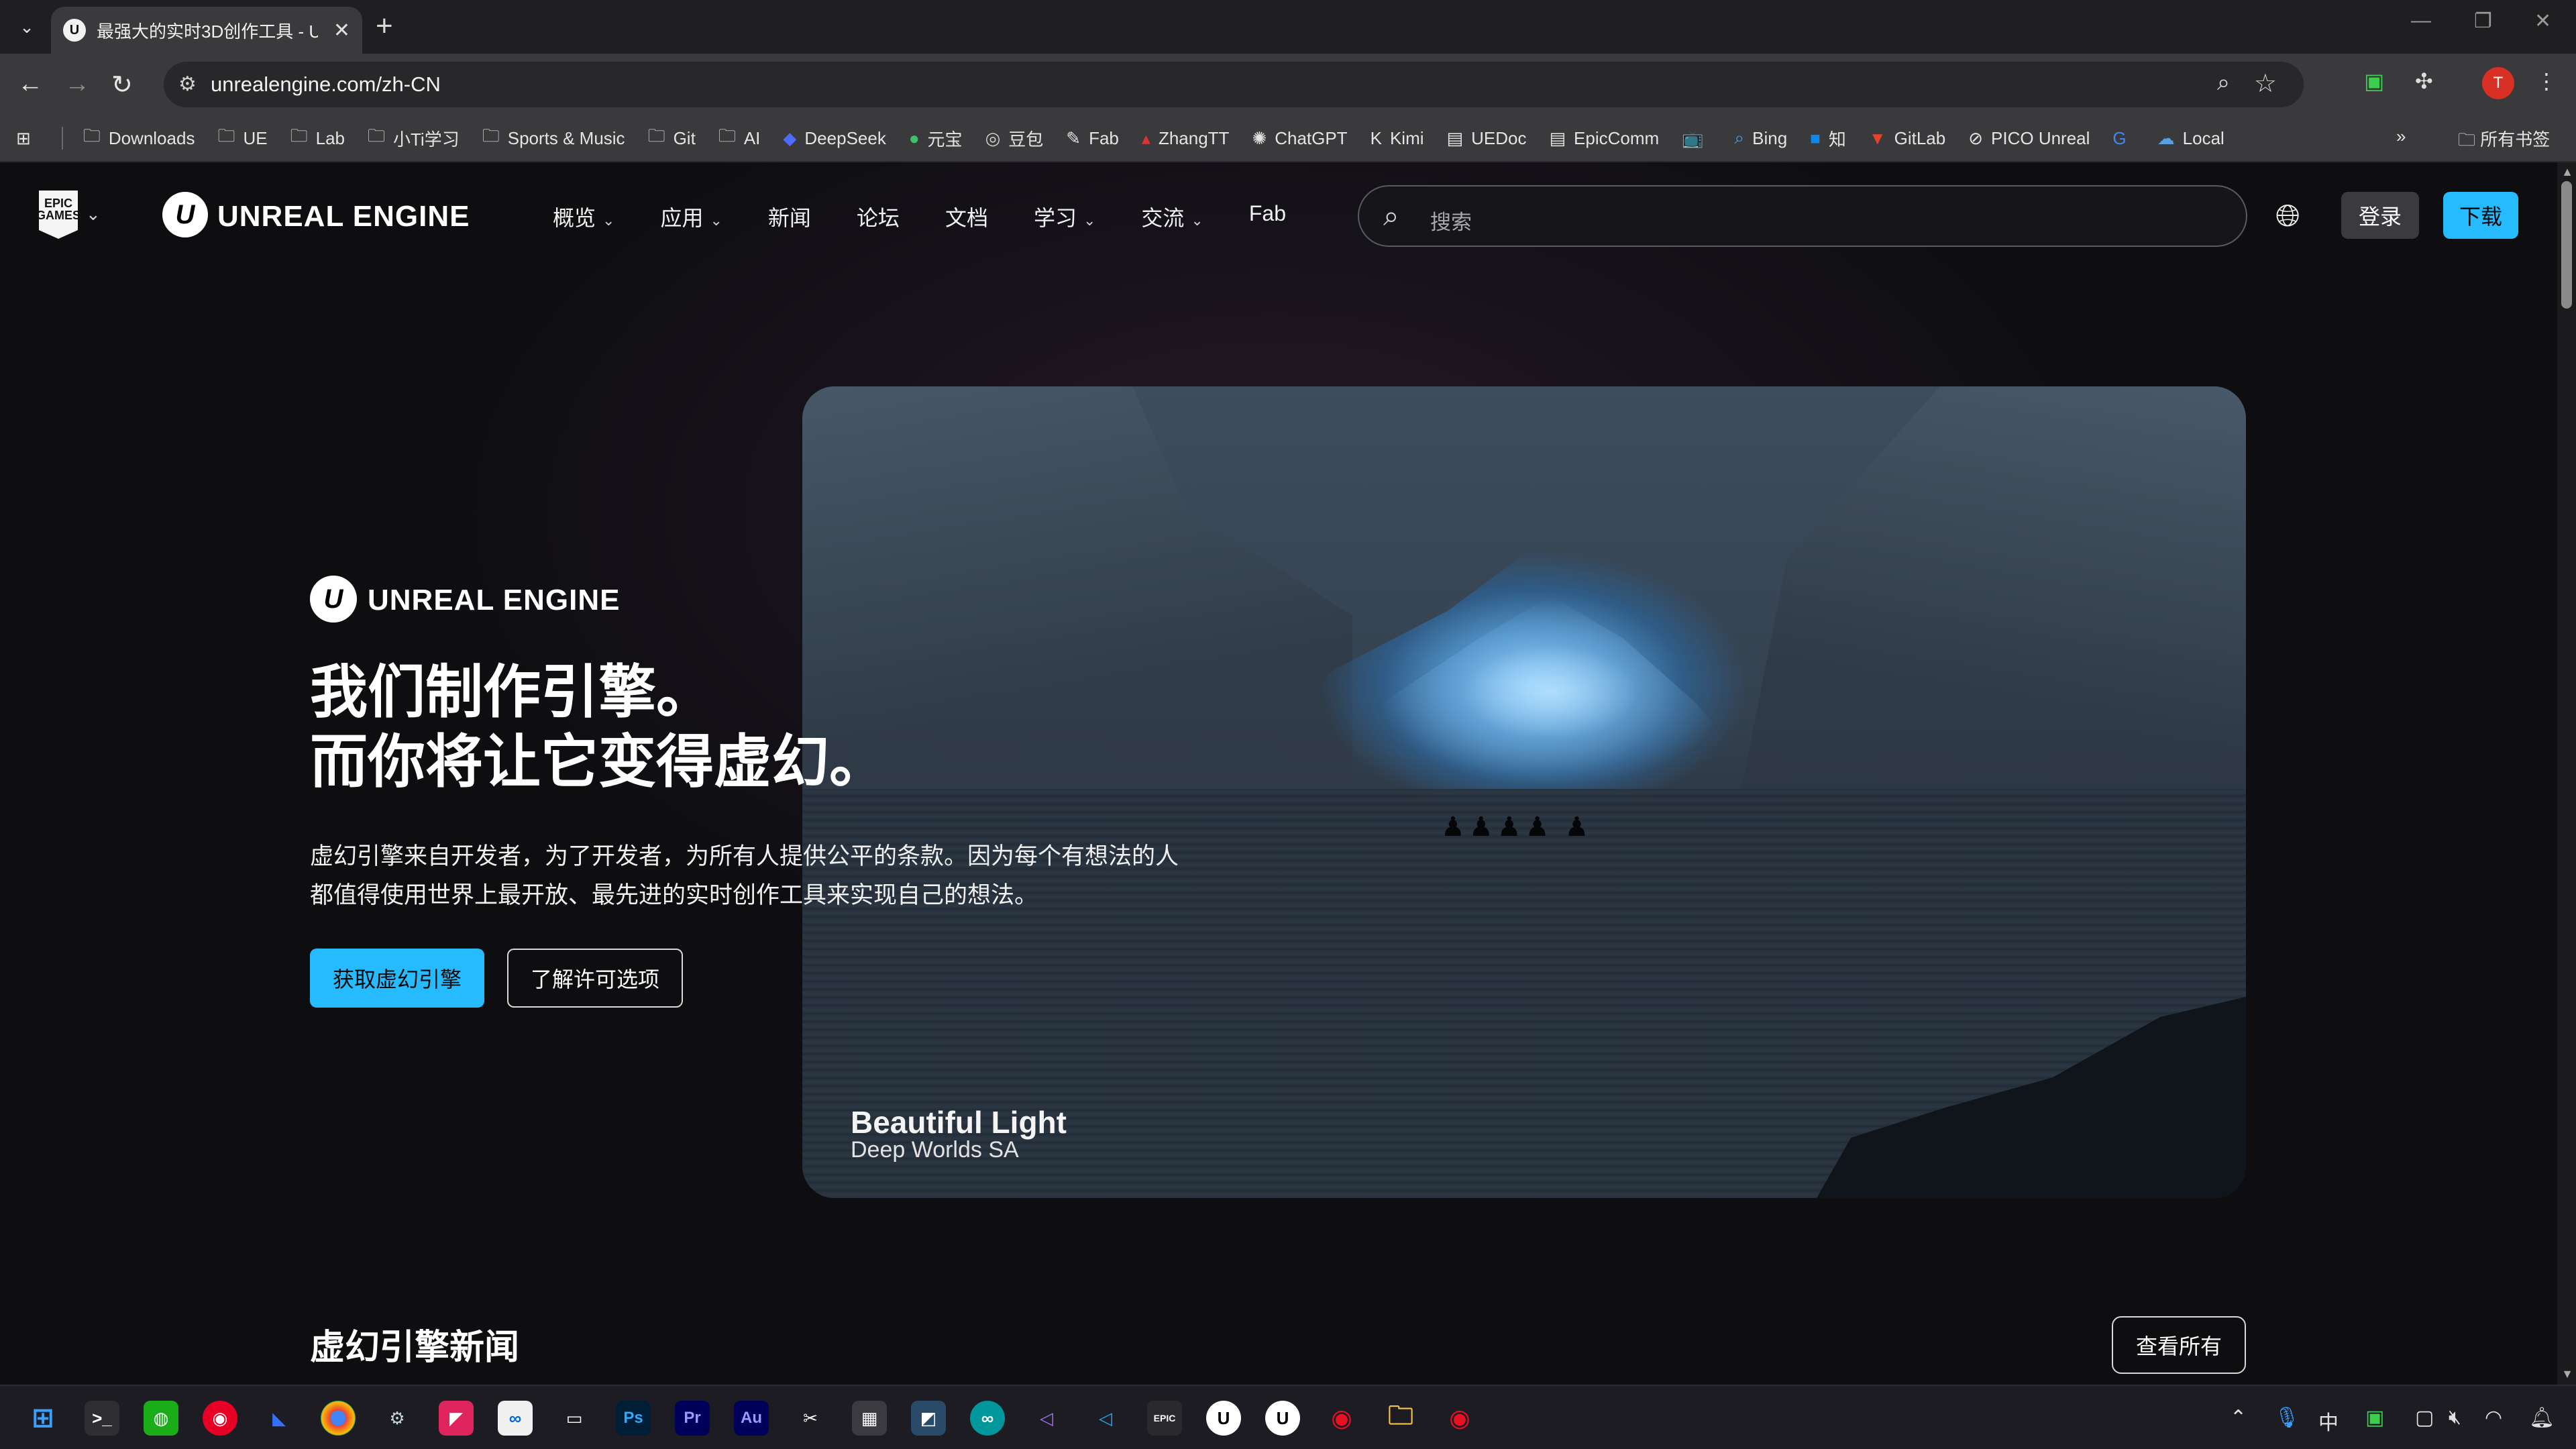 This screenshot has height=1449, width=2576. What do you see at coordinates (1234, 84) in the screenshot?
I see `address-bar: ⚙ unrealengine.com/zh-CN ⌕ ☆` at bounding box center [1234, 84].